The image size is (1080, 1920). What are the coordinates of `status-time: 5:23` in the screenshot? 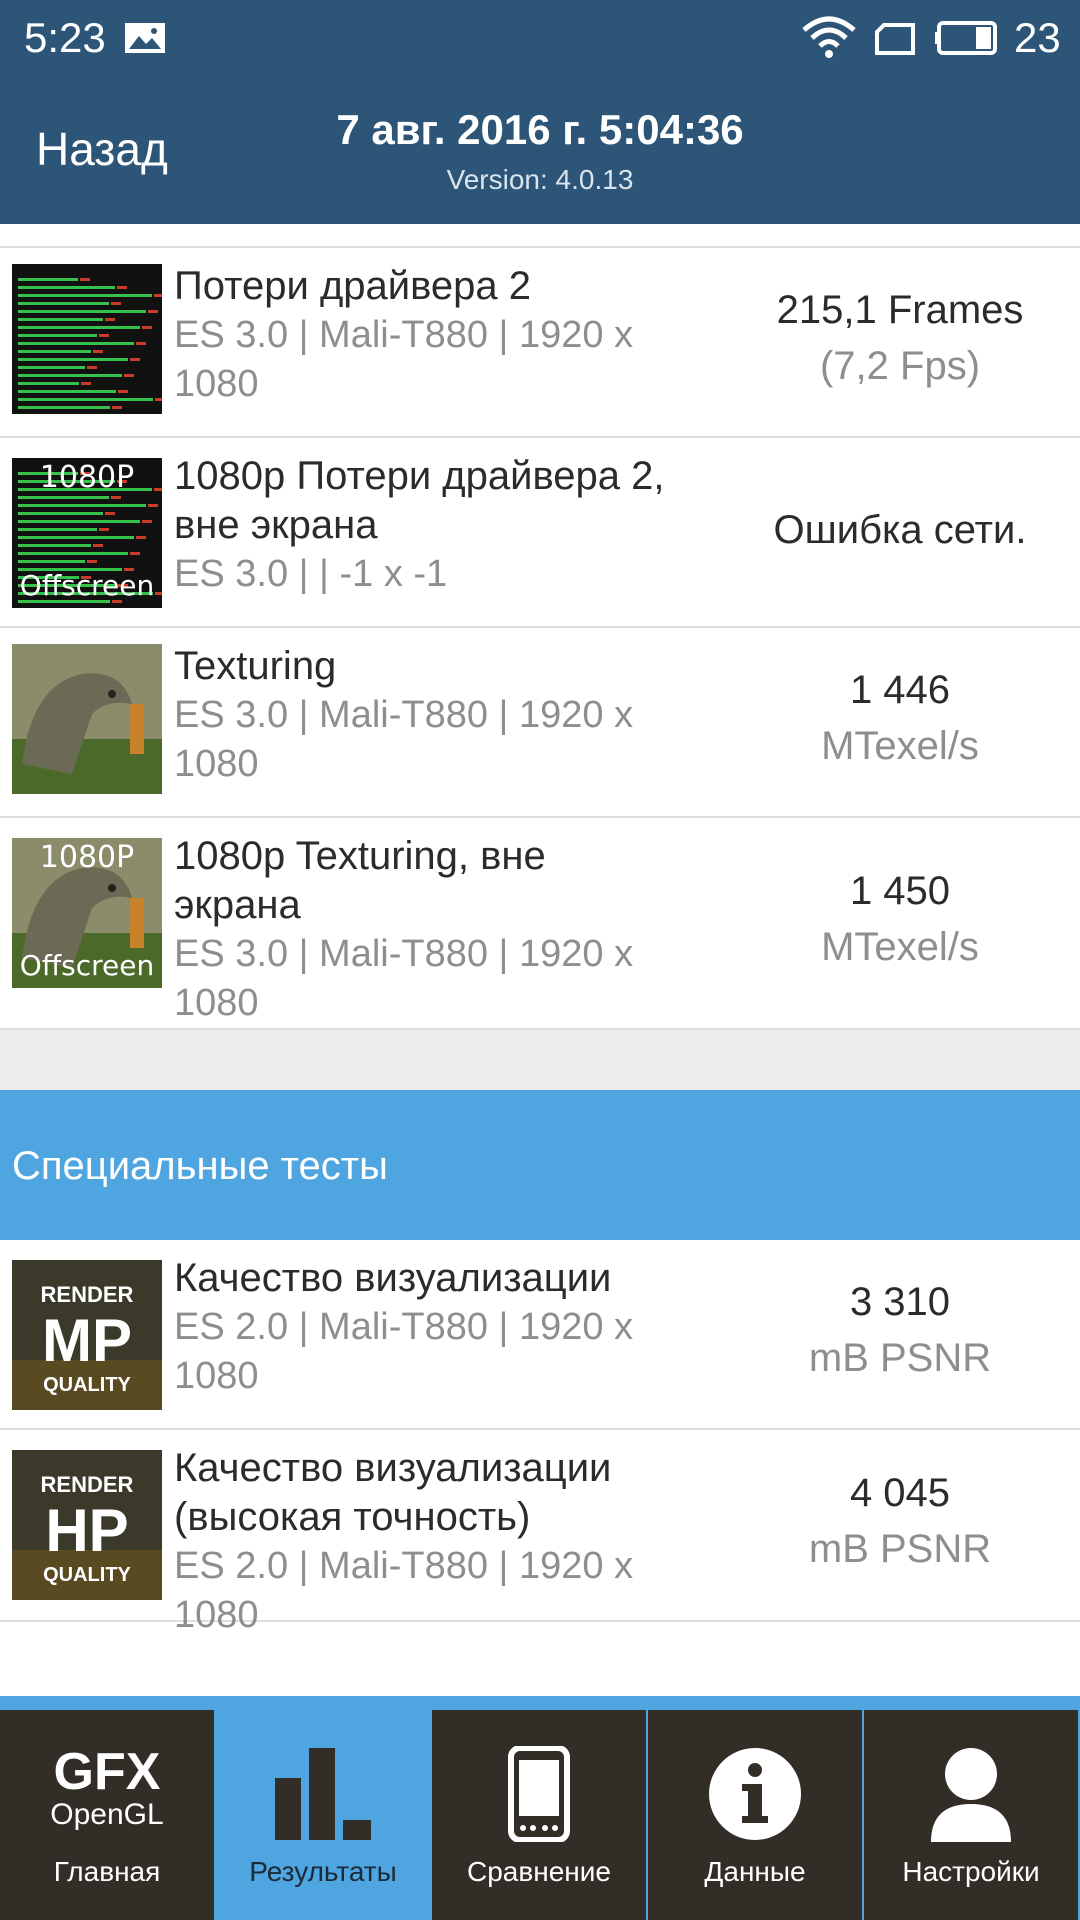 It's located at (65, 37).